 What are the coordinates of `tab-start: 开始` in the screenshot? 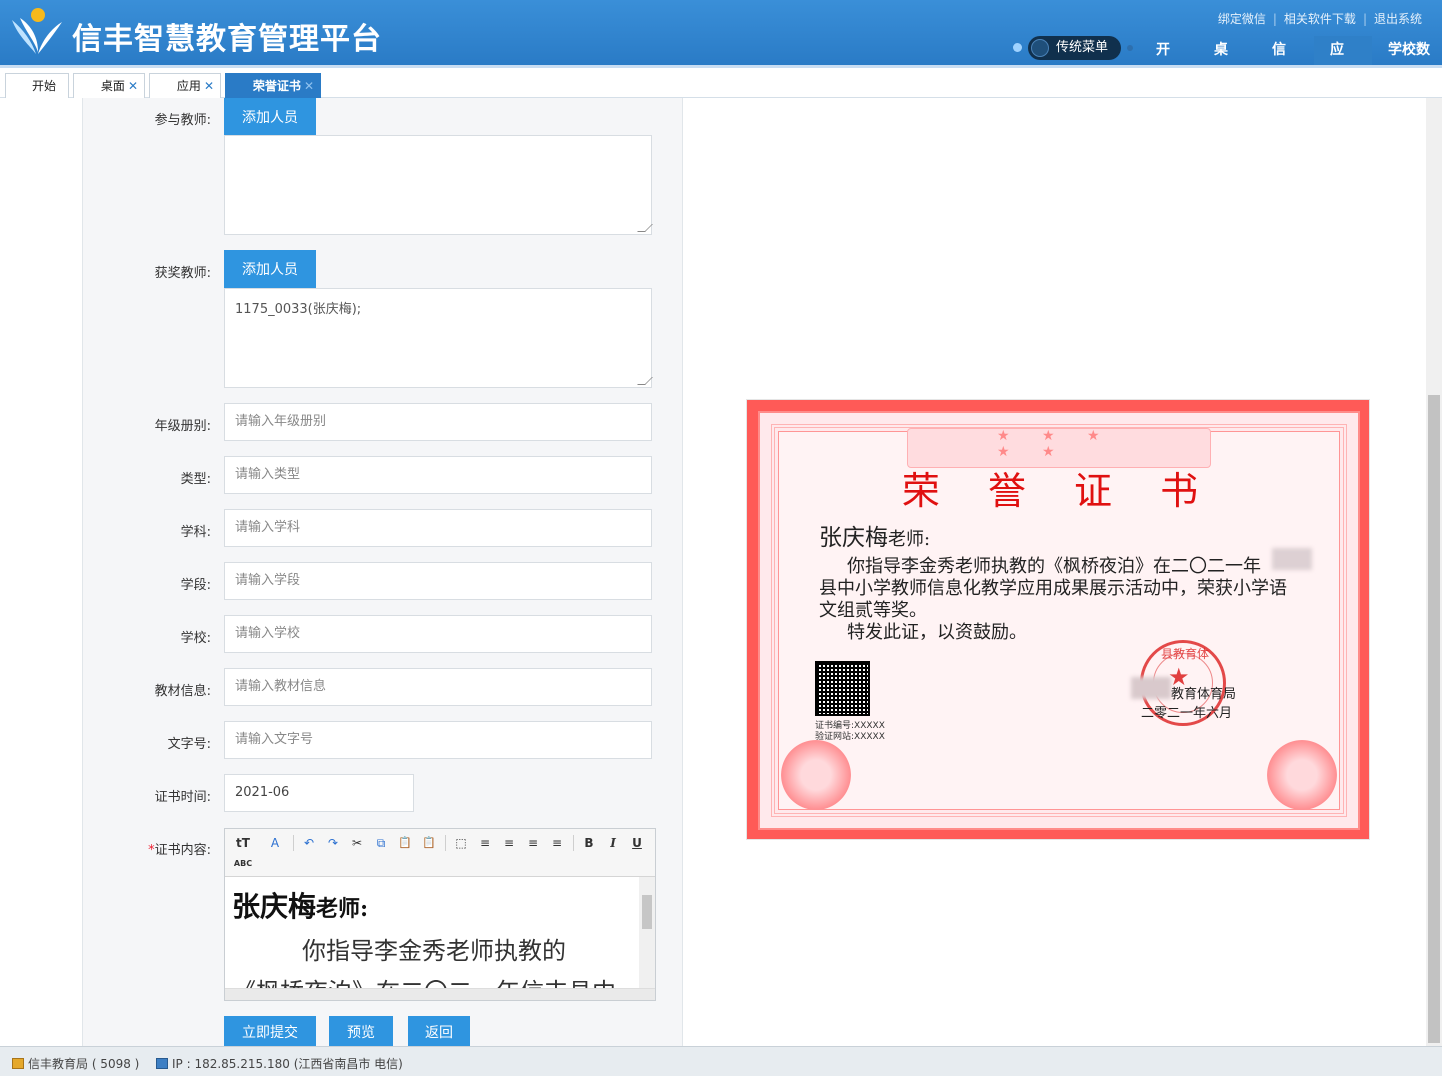 It's located at (37, 86).